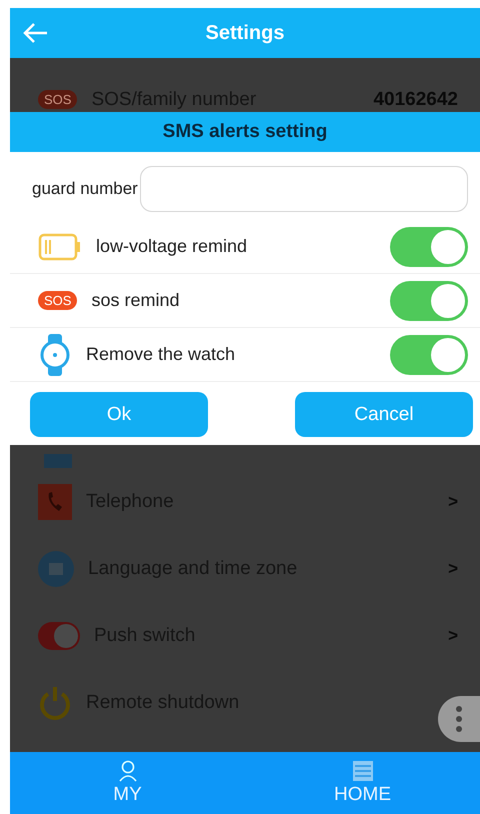  Describe the element at coordinates (128, 771) in the screenshot. I see `person-icon` at that location.